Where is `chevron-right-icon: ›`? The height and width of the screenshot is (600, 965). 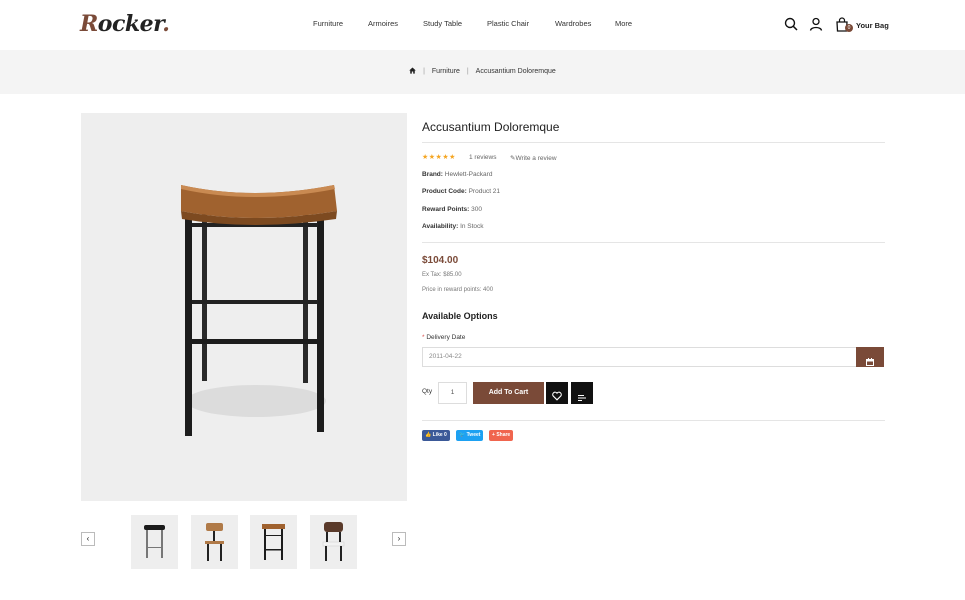 chevron-right-icon: › is located at coordinates (399, 538).